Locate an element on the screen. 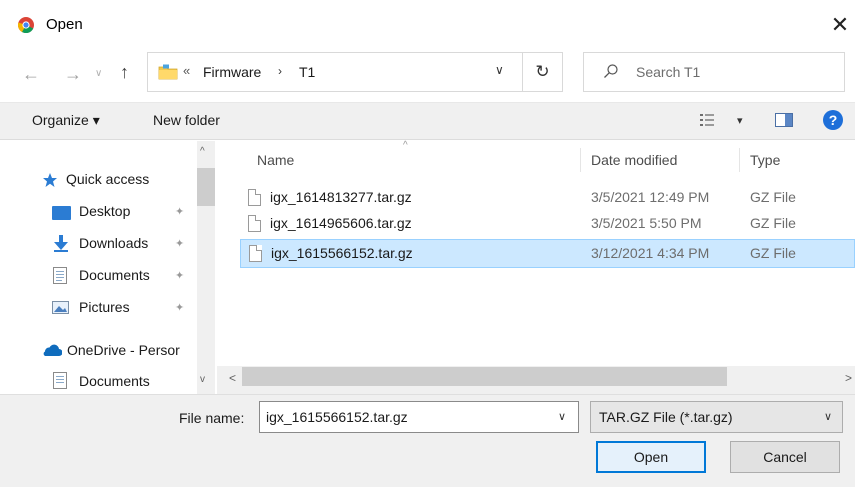 Image resolution: width=855 pixels, height=487 pixels. scroll-down-arrow-icon: v is located at coordinates (202, 379).